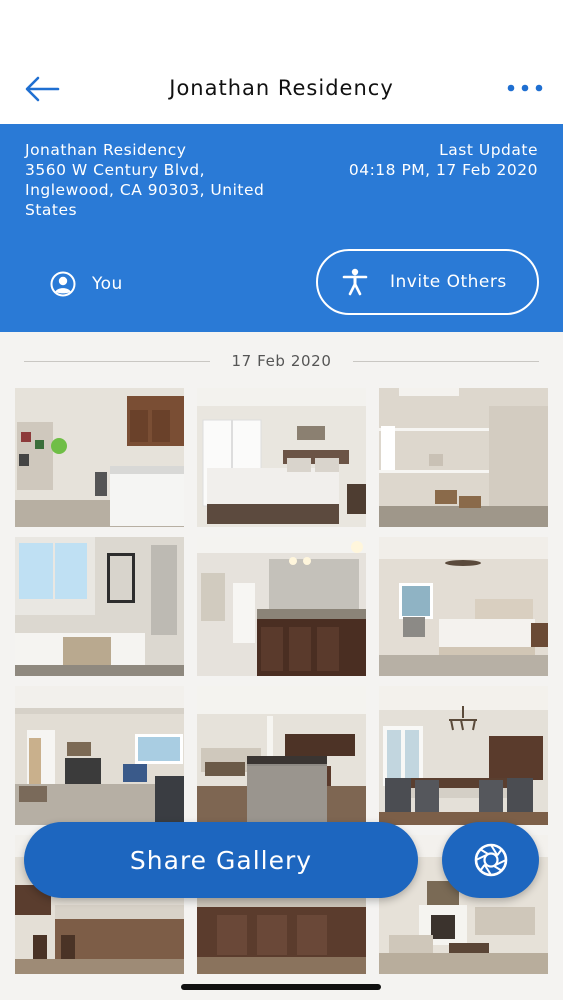  What do you see at coordinates (443, 160) in the screenshot?
I see `last-update-block: Last Update 04:18 PM, 17 Feb 2020` at bounding box center [443, 160].